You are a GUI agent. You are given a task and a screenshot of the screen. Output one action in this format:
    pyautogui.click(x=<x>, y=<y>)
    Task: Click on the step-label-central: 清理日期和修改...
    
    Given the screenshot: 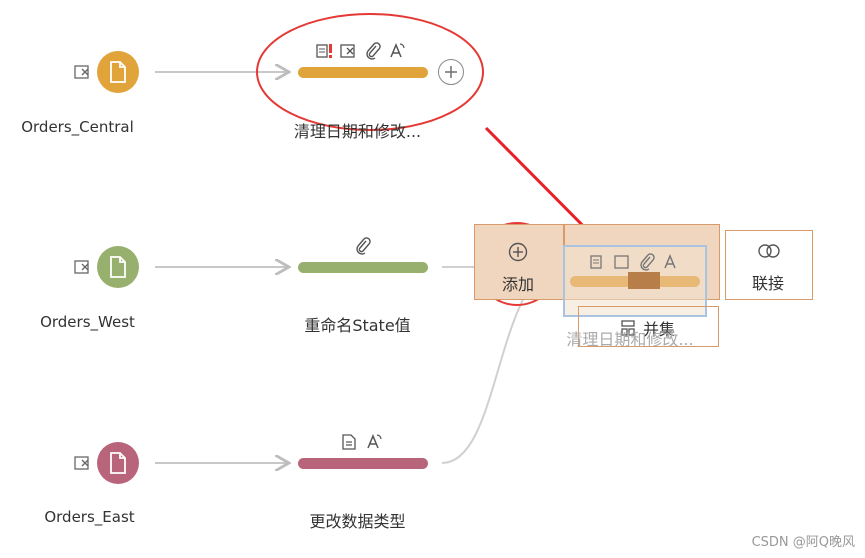 What is the action you would take?
    pyautogui.click(x=357, y=131)
    